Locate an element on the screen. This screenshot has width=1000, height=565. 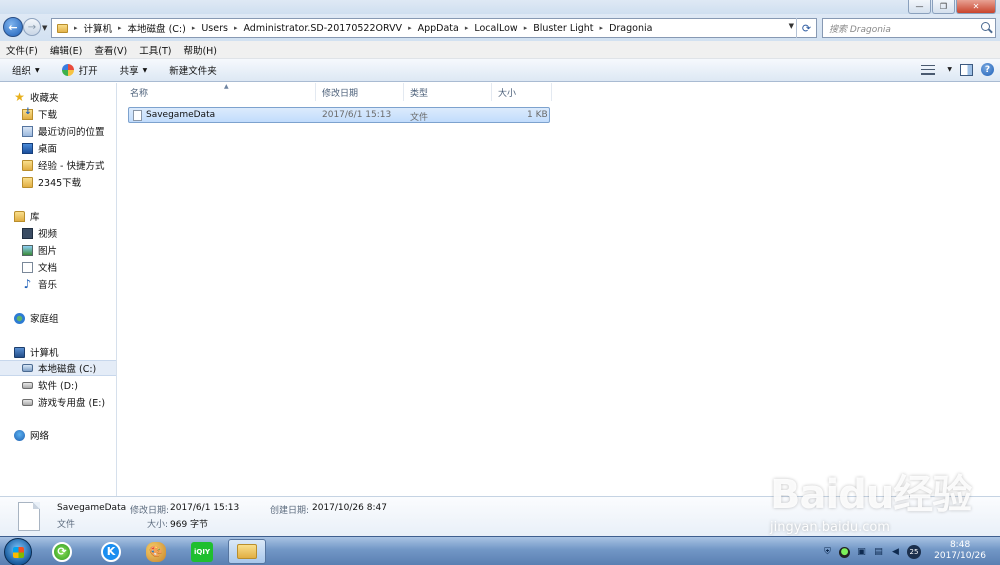
menu-tools: 工具(T) is located at coordinates (155, 50).